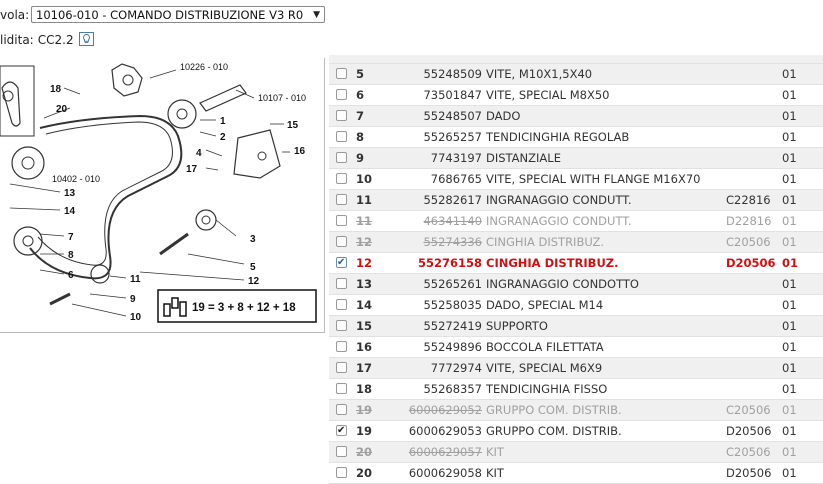  I want to click on table-row-partial, so click(576, 59).